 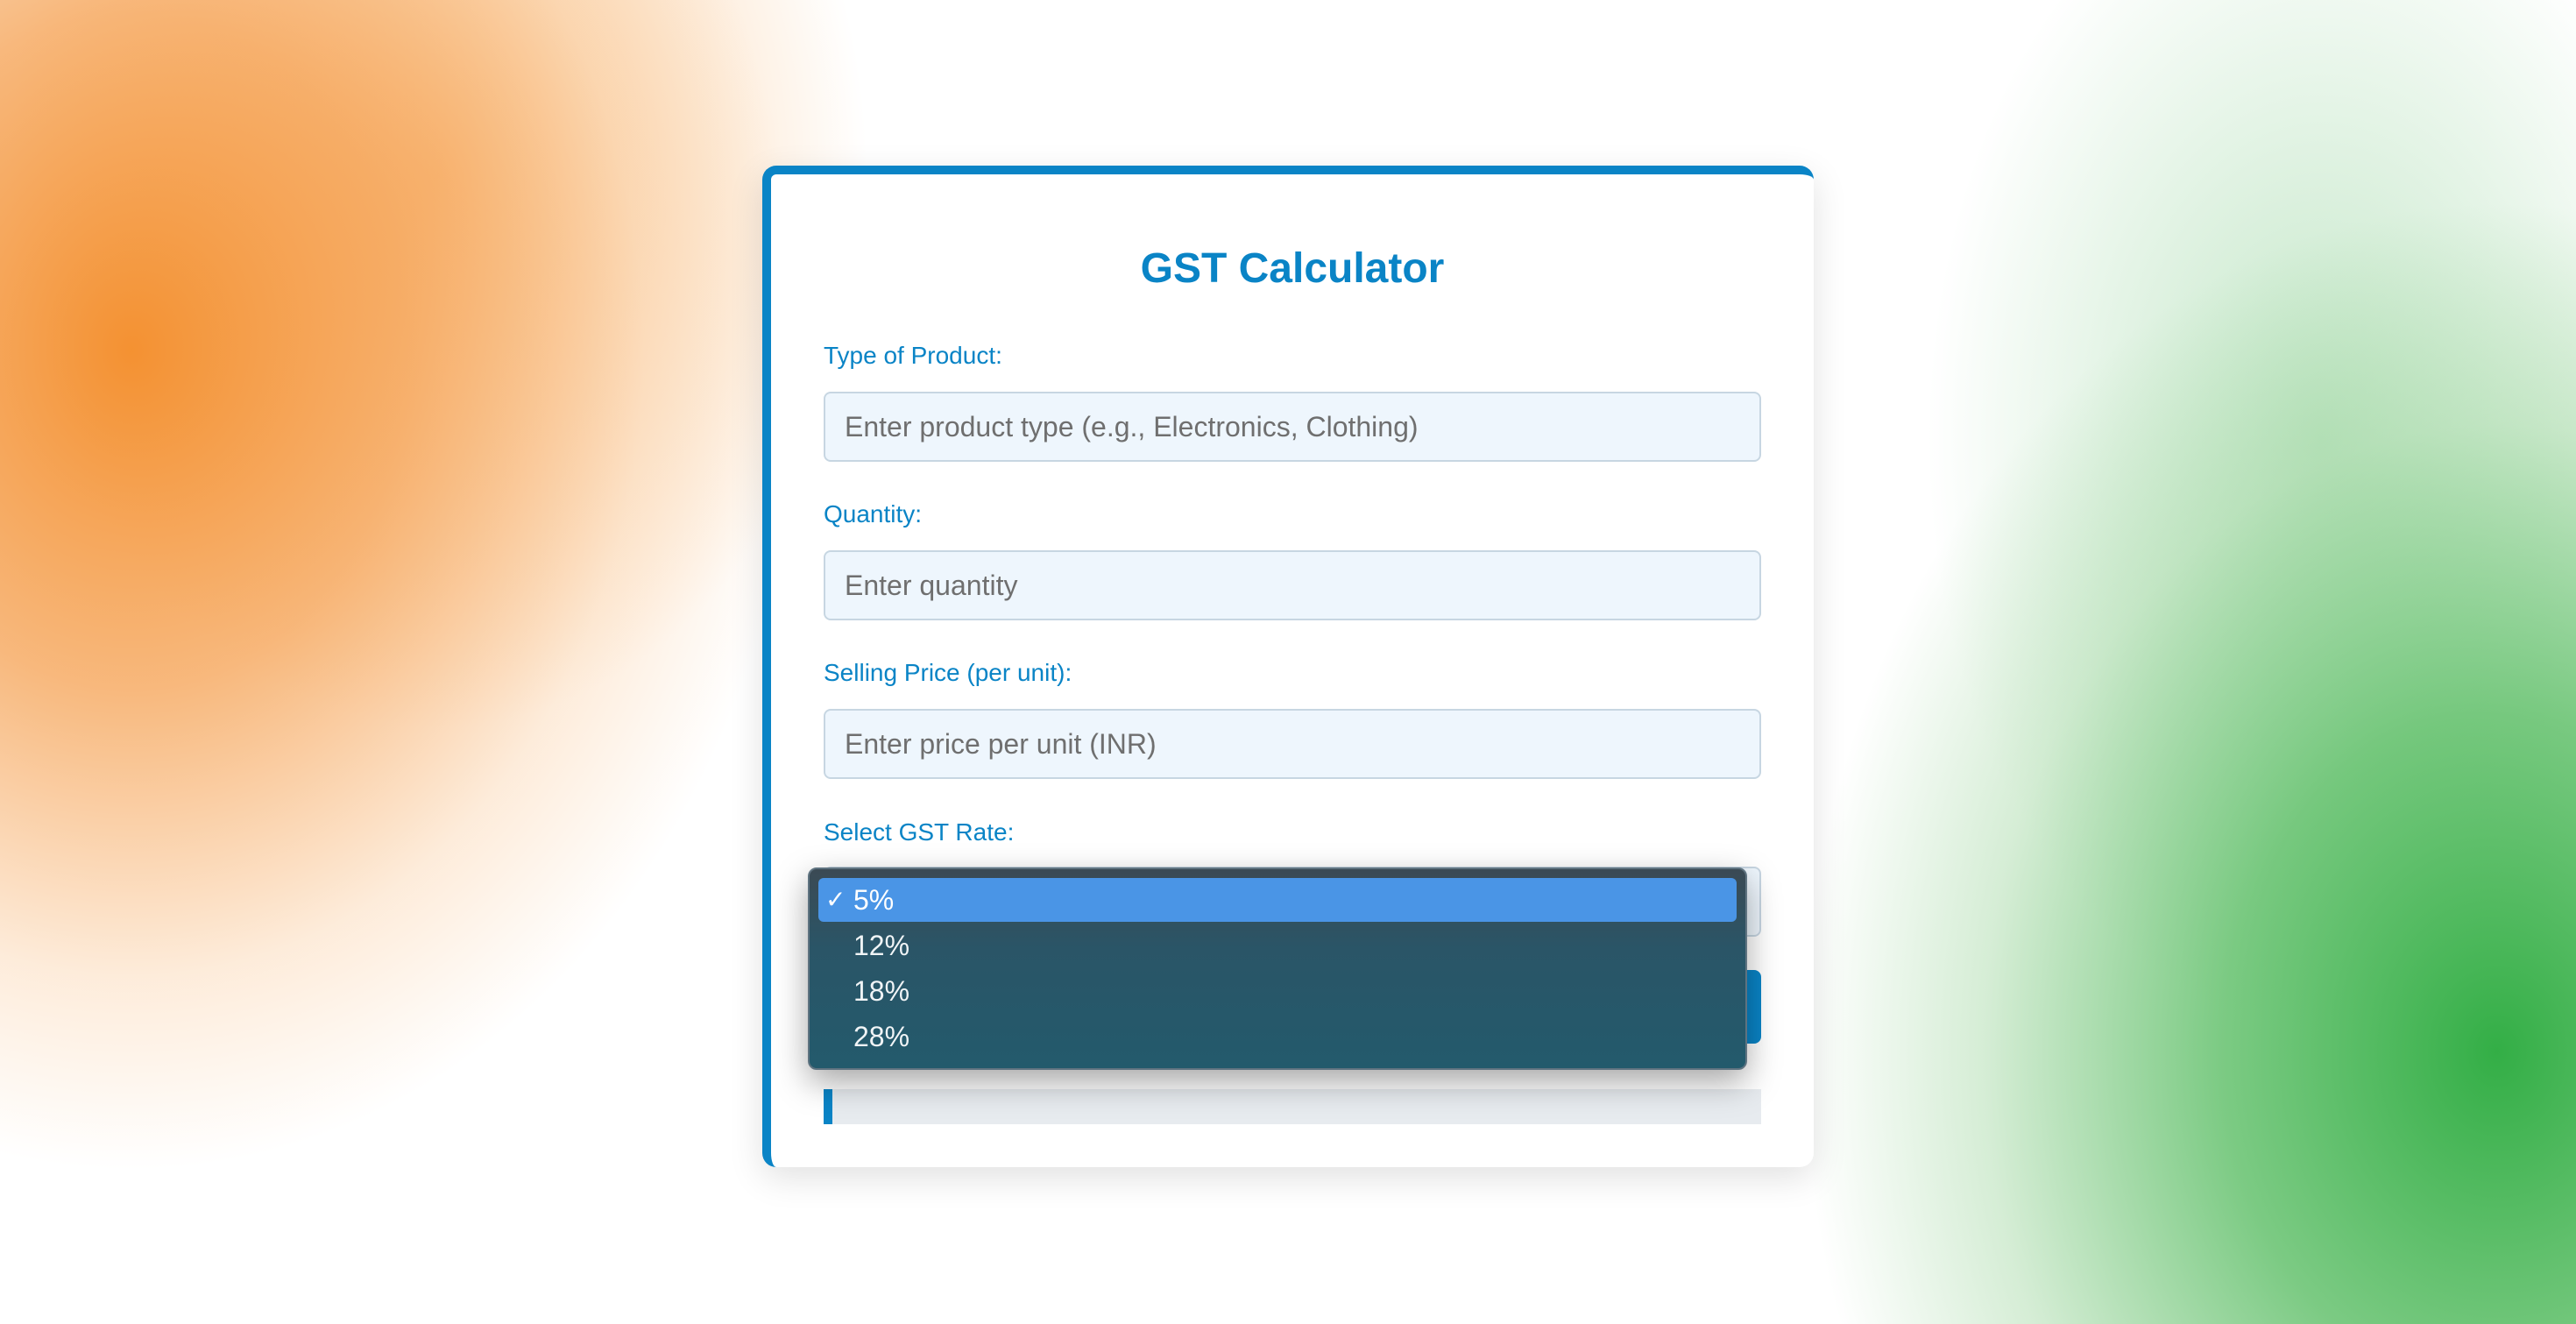 I want to click on quantity-label: Quantity:, so click(x=873, y=514).